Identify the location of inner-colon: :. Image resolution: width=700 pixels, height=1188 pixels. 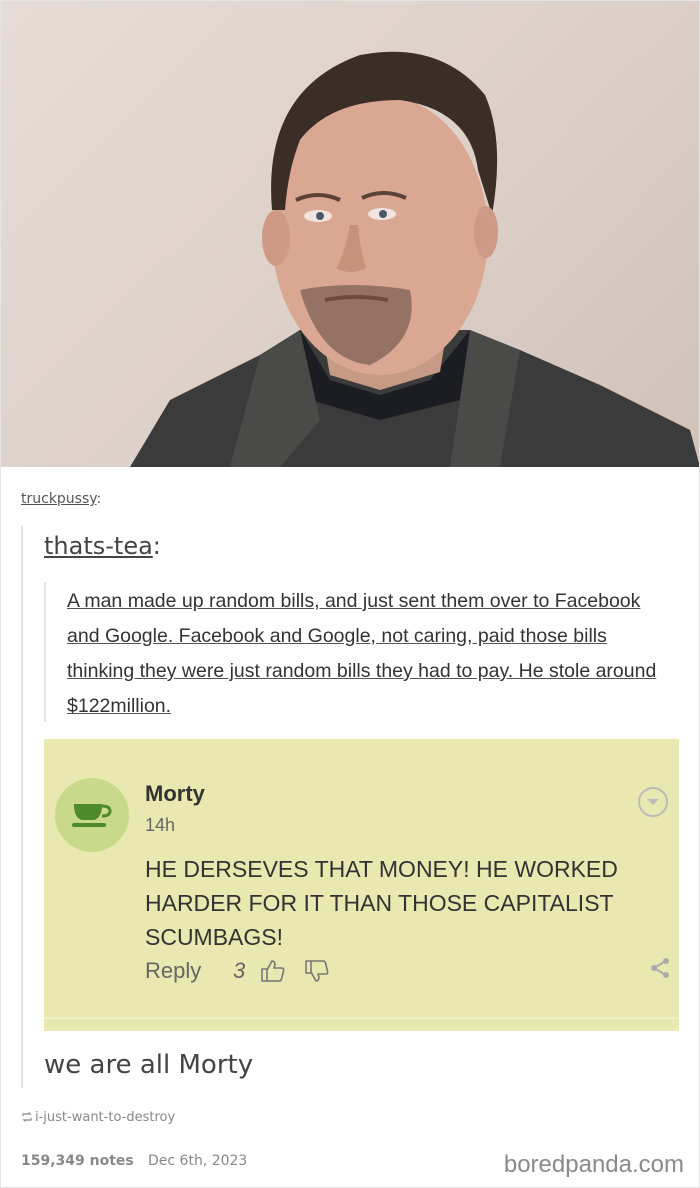
(156, 546).